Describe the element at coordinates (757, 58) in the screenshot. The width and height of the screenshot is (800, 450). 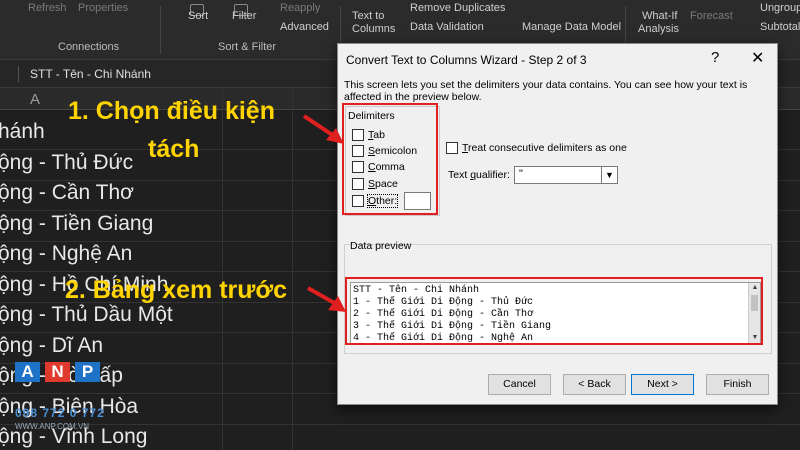
I see `close-icon: ✕` at that location.